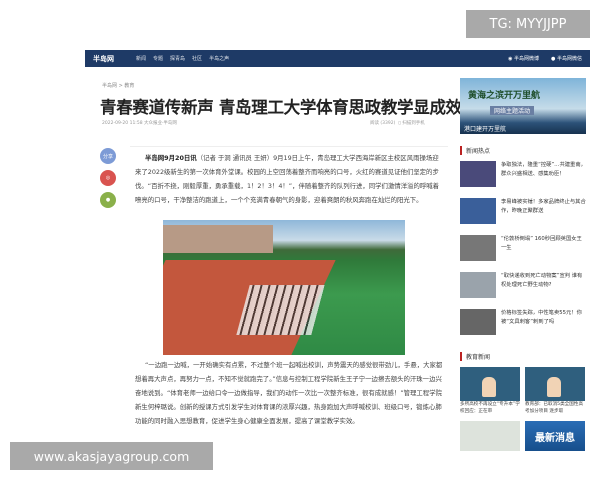 The image size is (600, 480). Describe the element at coordinates (569, 59) in the screenshot. I see `wechat-label: 半岛网微信` at that location.